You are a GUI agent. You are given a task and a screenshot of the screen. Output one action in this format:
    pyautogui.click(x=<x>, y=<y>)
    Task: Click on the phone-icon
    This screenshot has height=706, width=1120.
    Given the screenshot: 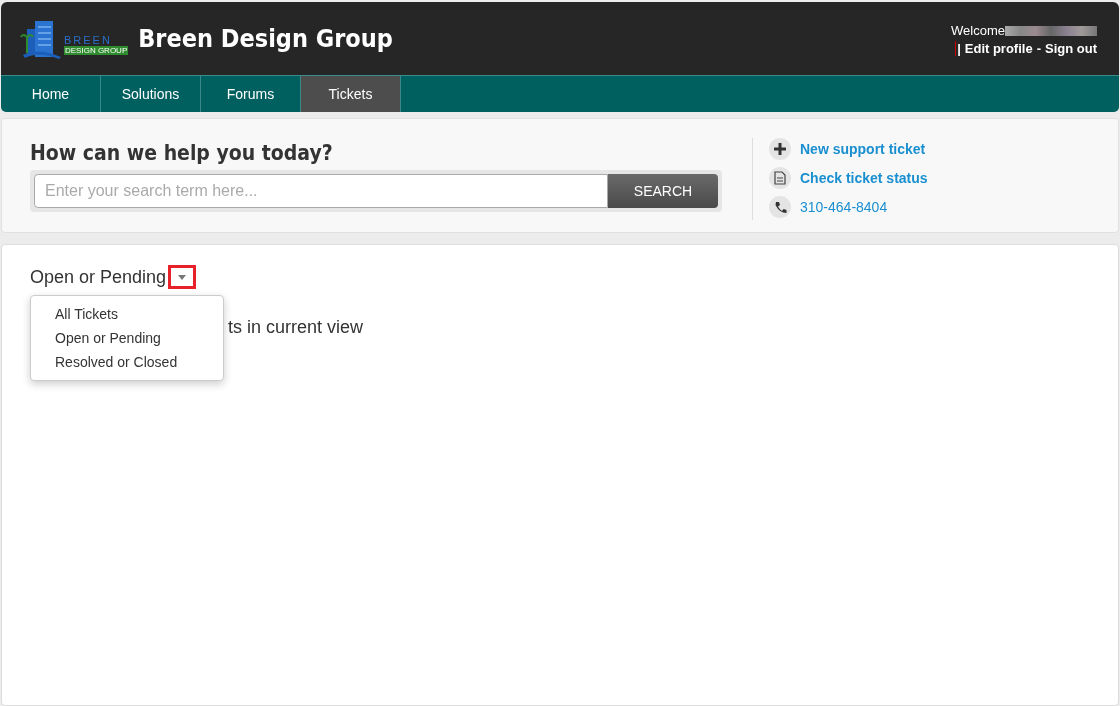 What is the action you would take?
    pyautogui.click(x=780, y=207)
    